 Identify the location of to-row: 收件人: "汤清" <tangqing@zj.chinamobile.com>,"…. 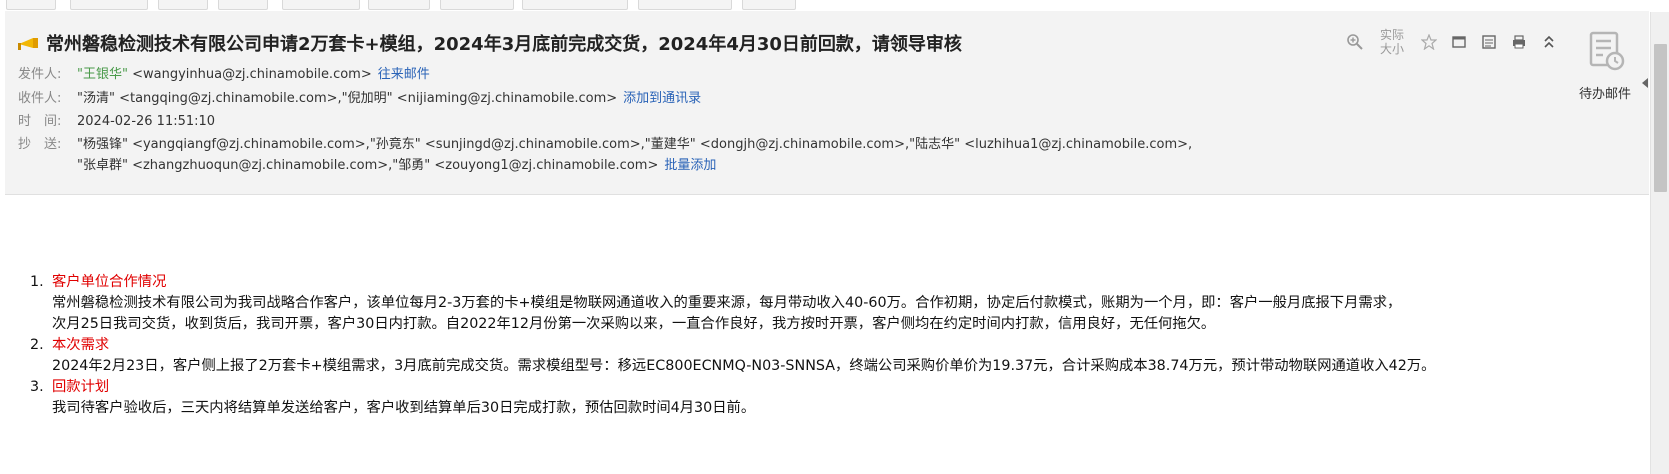
(359, 96).